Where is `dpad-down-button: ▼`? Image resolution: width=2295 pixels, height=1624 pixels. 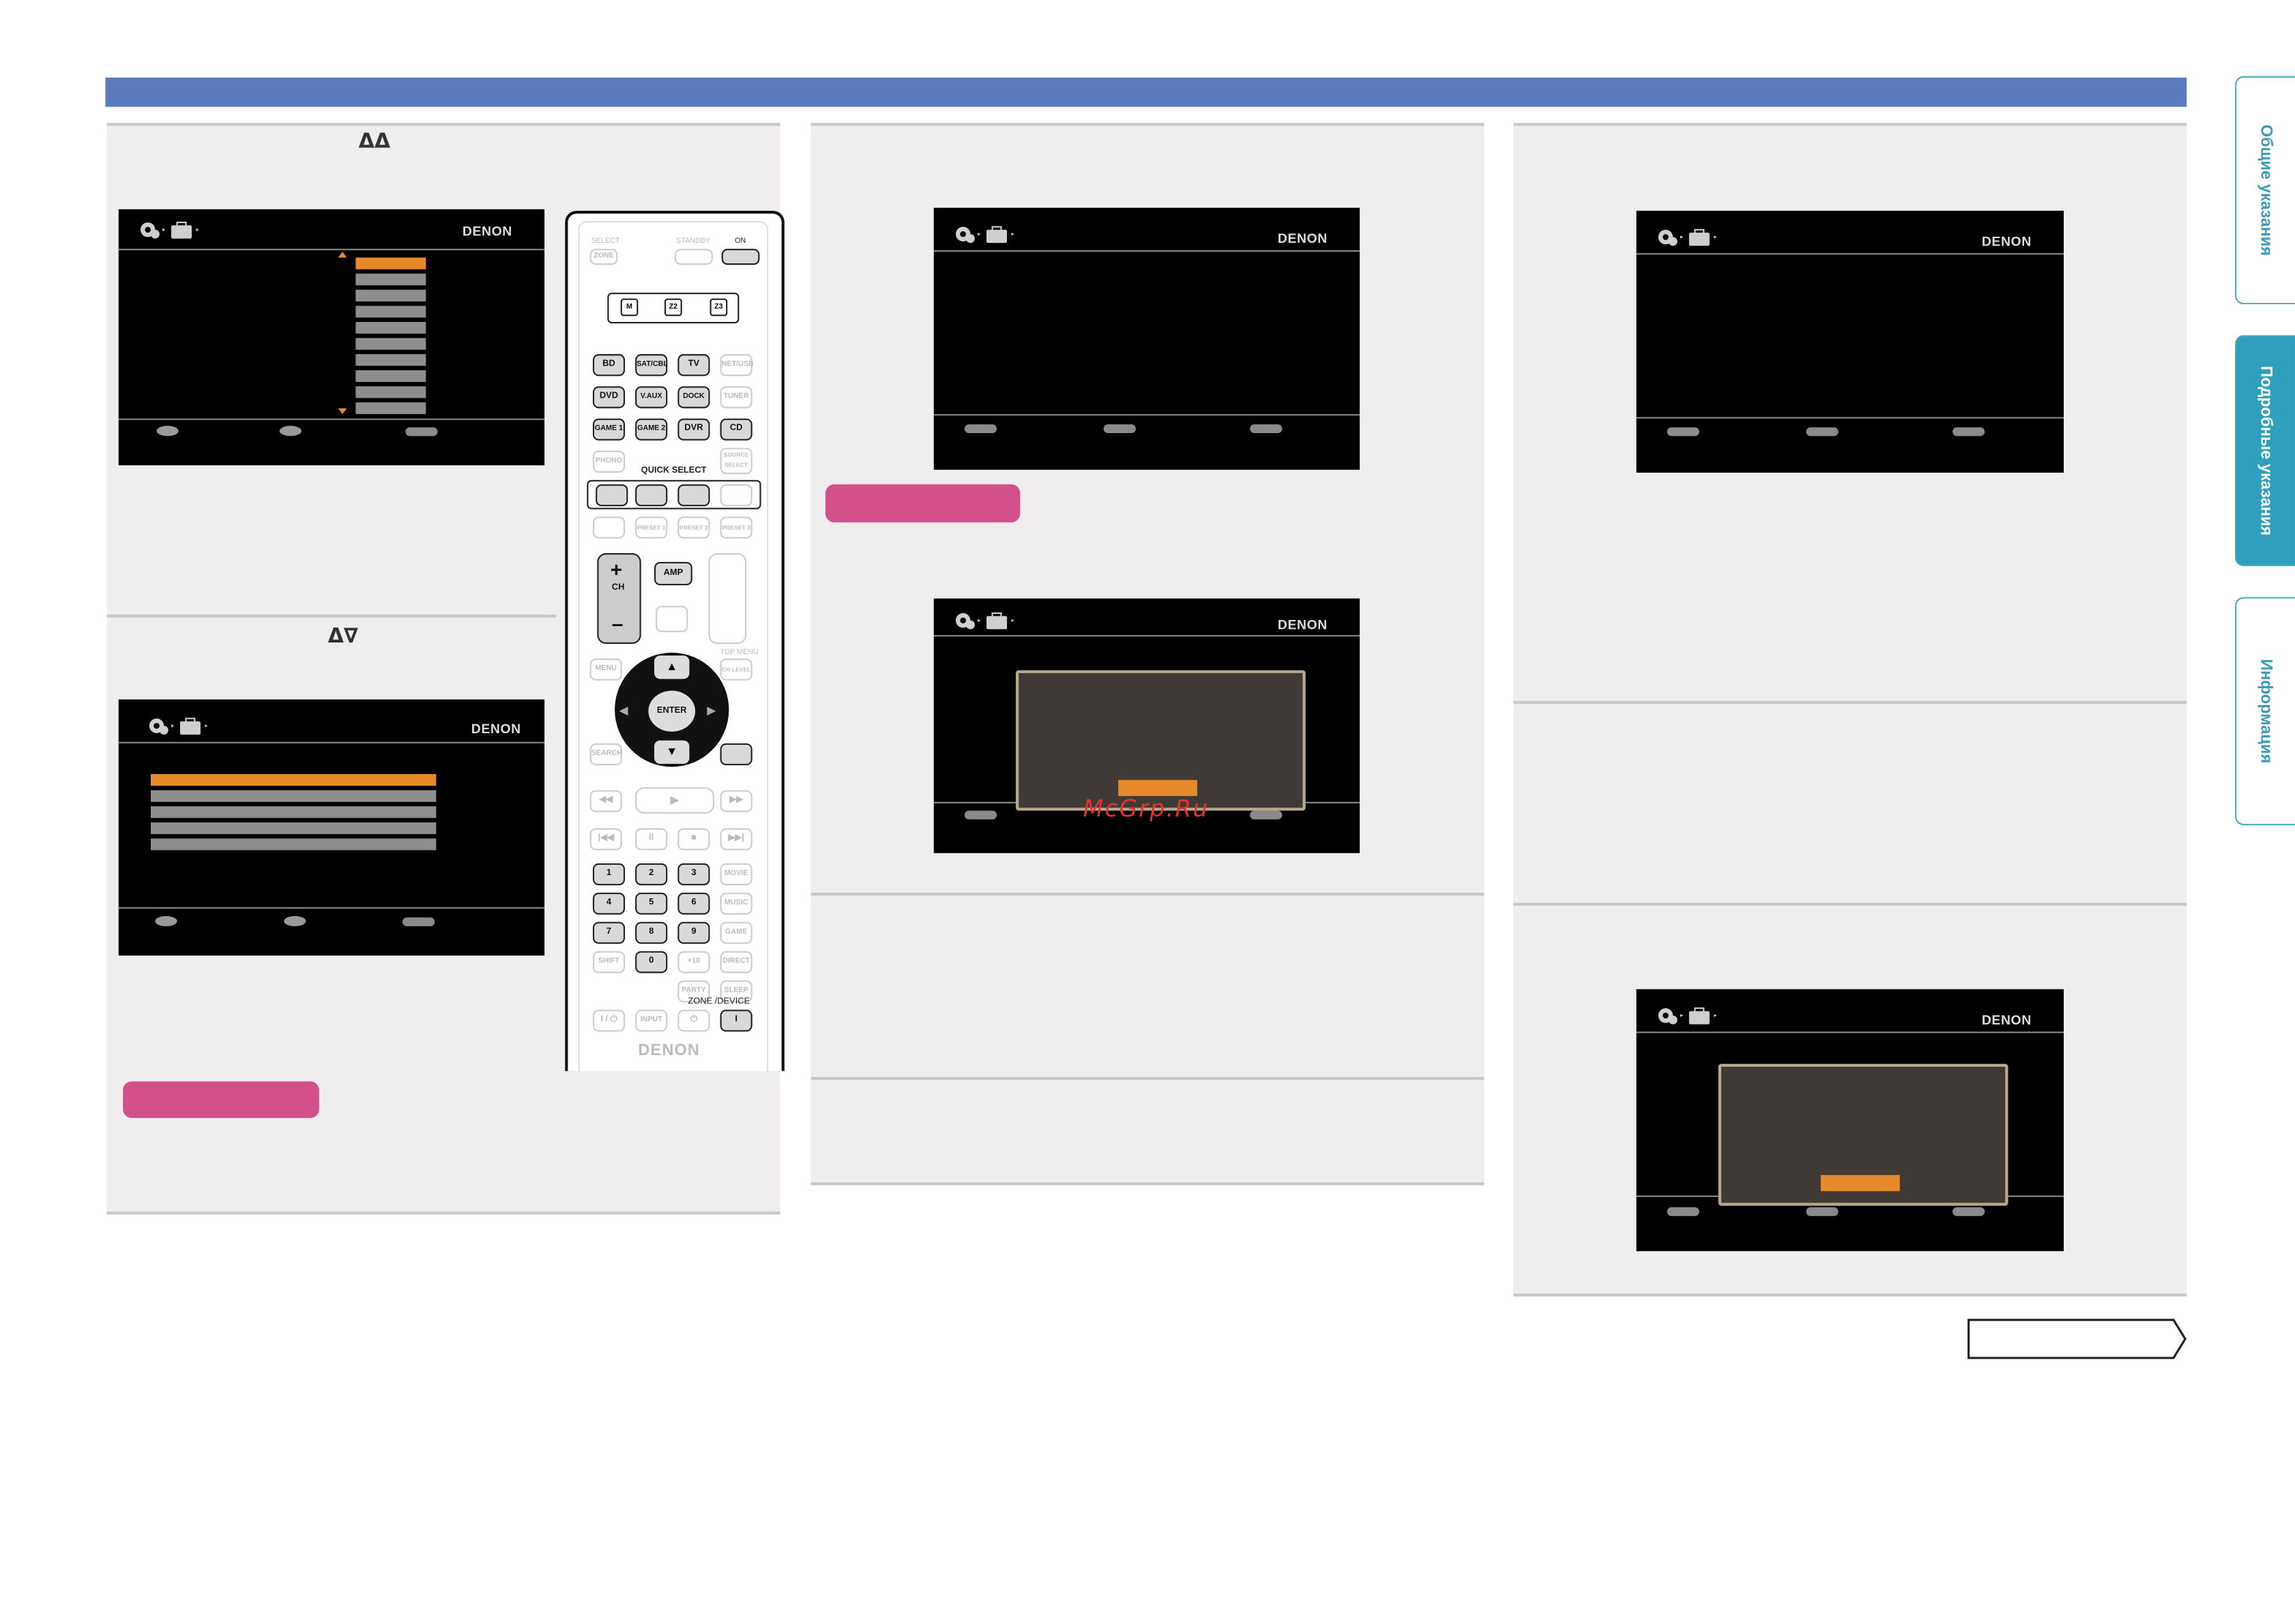 dpad-down-button: ▼ is located at coordinates (672, 752).